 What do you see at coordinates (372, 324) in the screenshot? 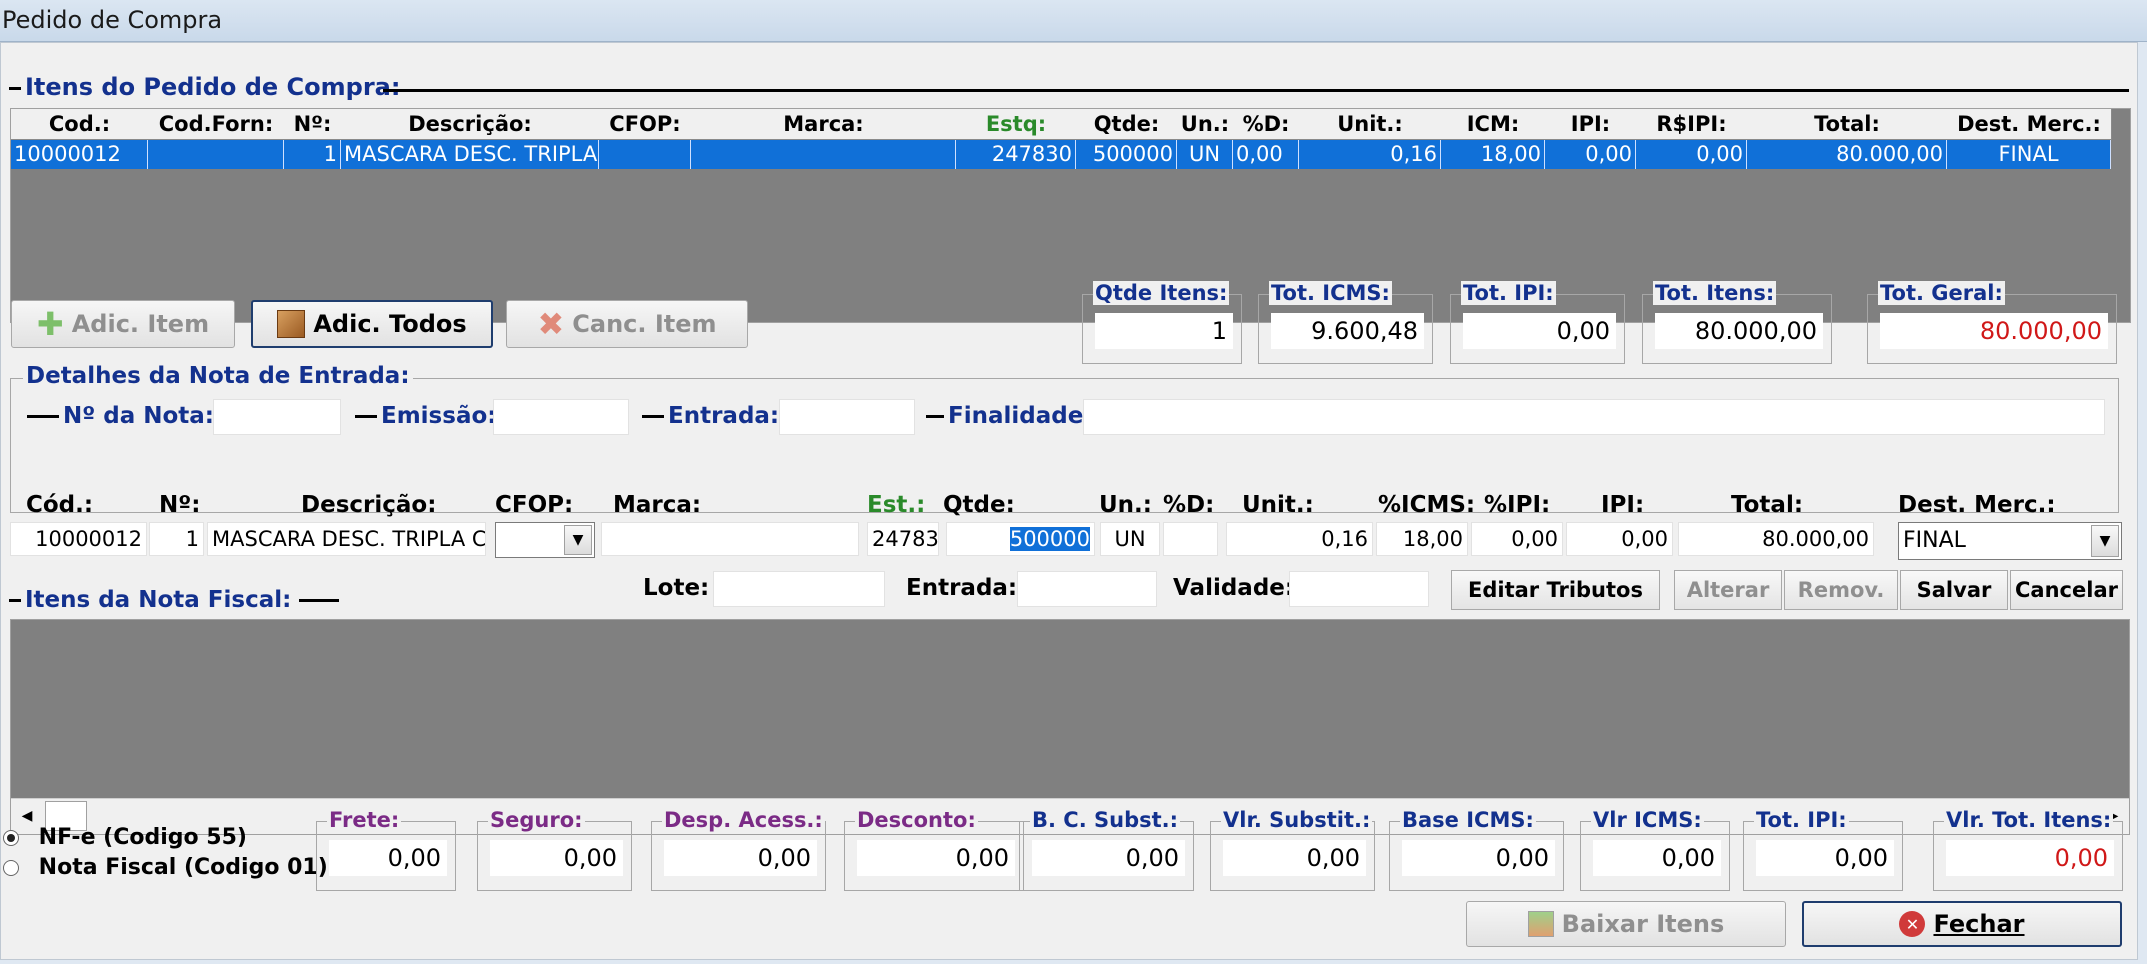
I see `adic-todos-button: Adic. Todos` at bounding box center [372, 324].